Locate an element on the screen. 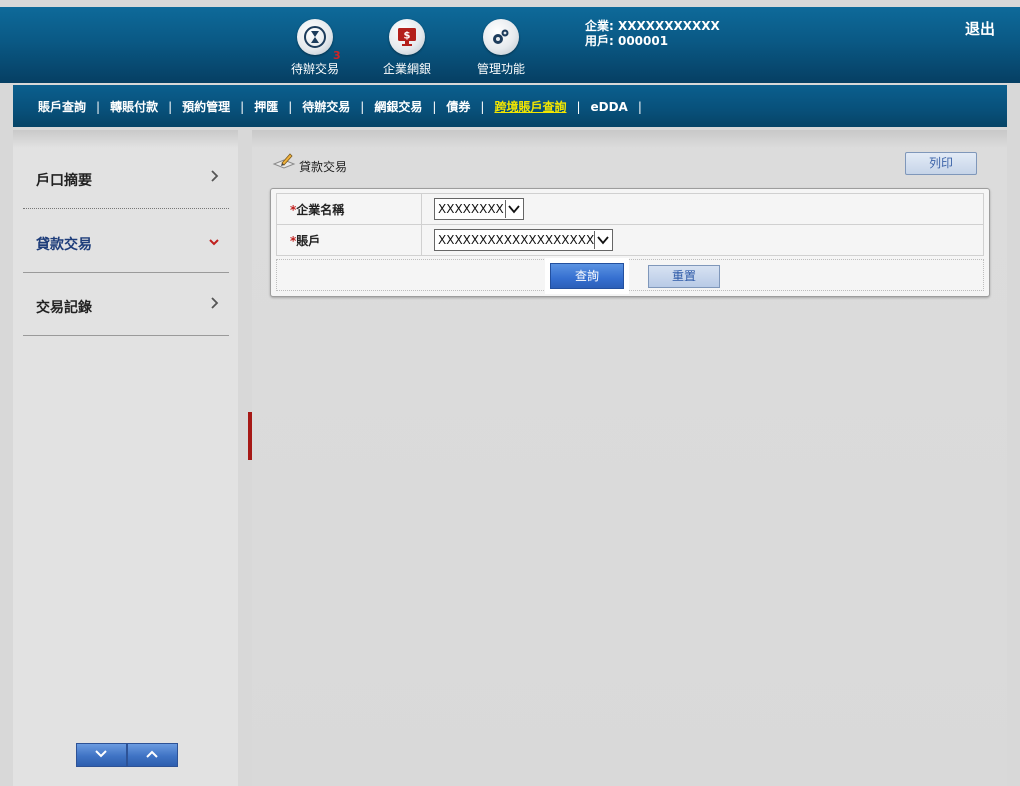 The width and height of the screenshot is (1020, 786). hourglass-icon is located at coordinates (315, 37).